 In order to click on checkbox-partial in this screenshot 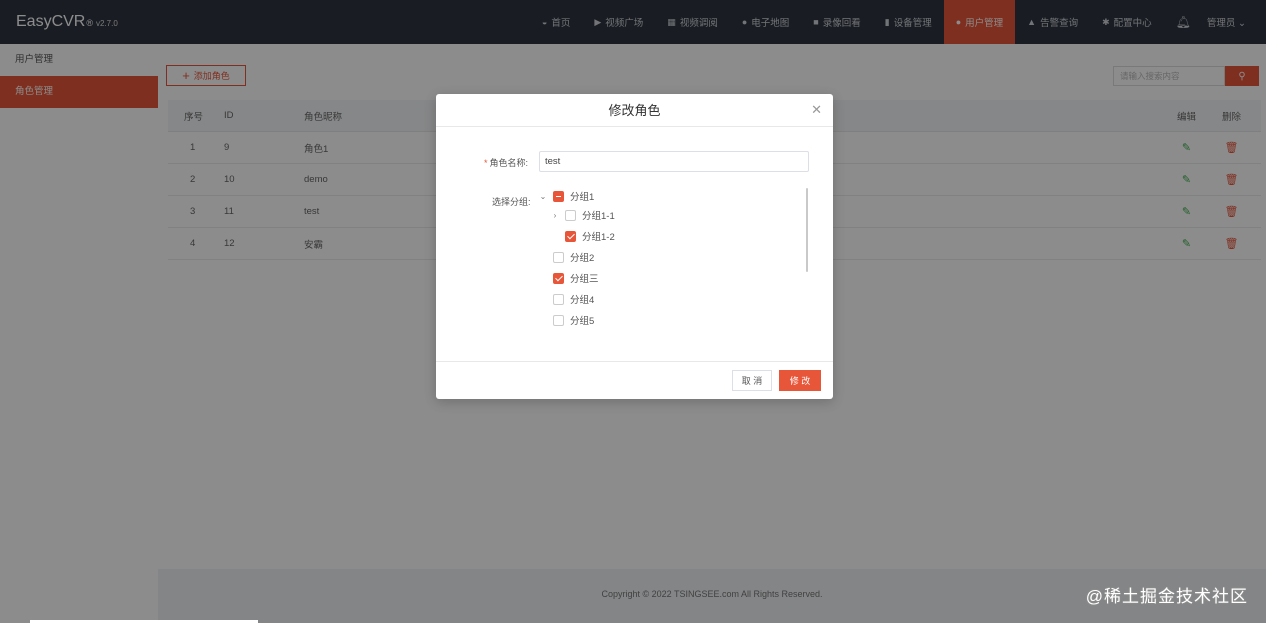, I will do `click(558, 196)`.